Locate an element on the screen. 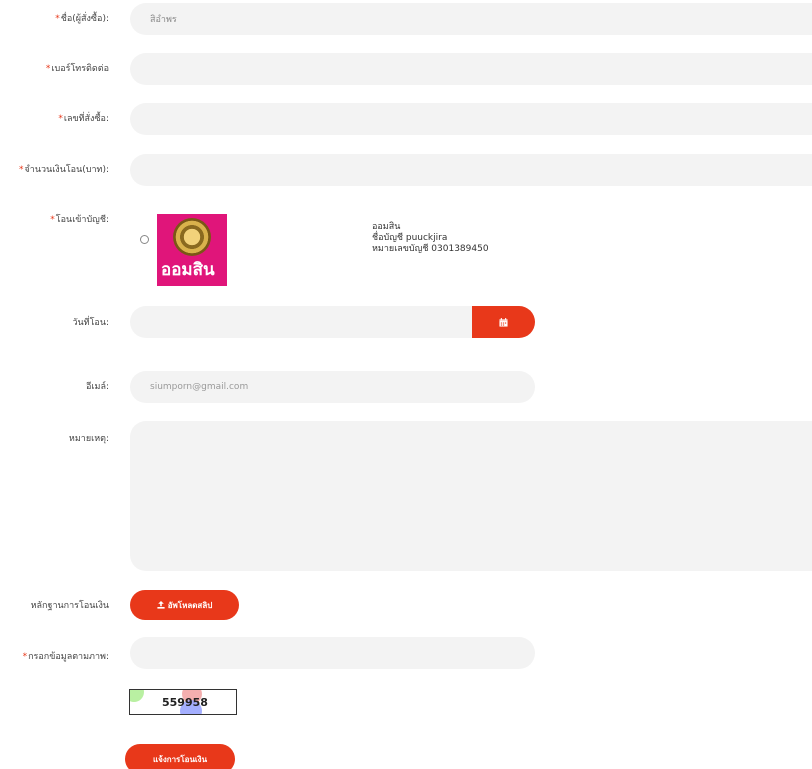 This screenshot has height=769, width=812. amount-input is located at coordinates (471, 170).